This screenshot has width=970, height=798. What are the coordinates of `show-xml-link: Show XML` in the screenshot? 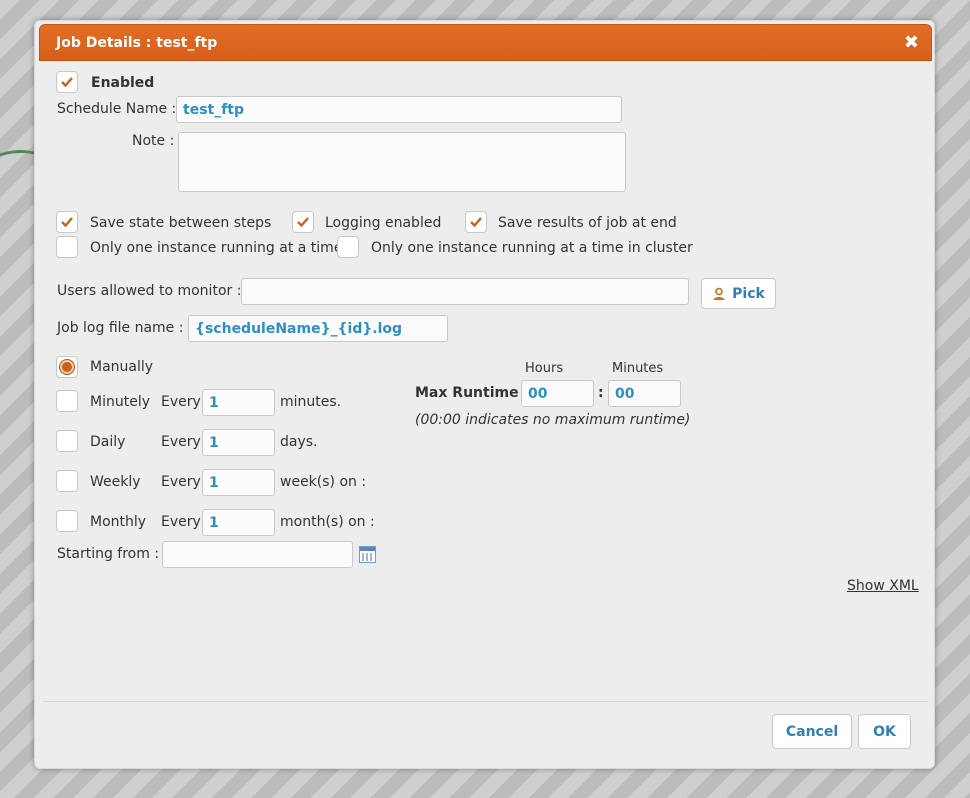 It's located at (883, 586).